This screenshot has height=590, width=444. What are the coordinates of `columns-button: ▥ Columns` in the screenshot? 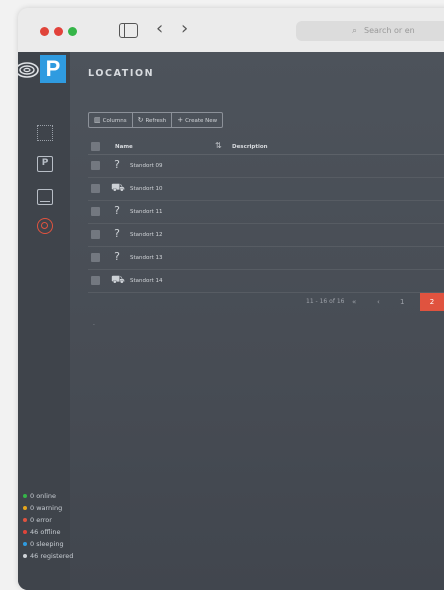 It's located at (111, 120).